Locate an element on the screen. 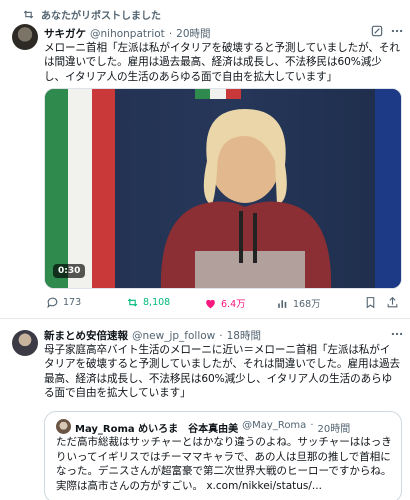 The height and width of the screenshot is (500, 410). quote-author-name: May_Roma めいろま 谷本真由美 is located at coordinates (157, 429).